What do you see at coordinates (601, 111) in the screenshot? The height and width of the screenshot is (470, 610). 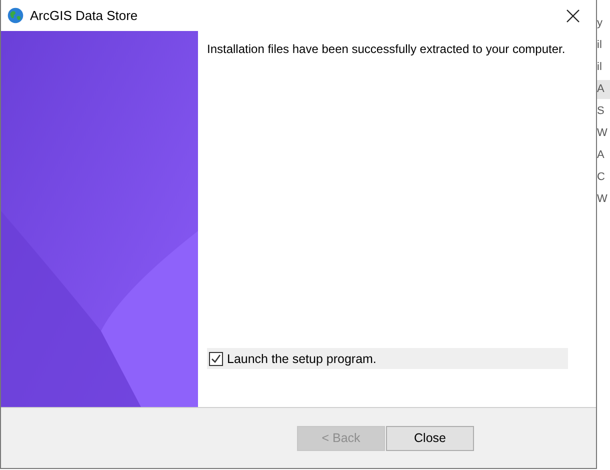 I see `background-text: S` at bounding box center [601, 111].